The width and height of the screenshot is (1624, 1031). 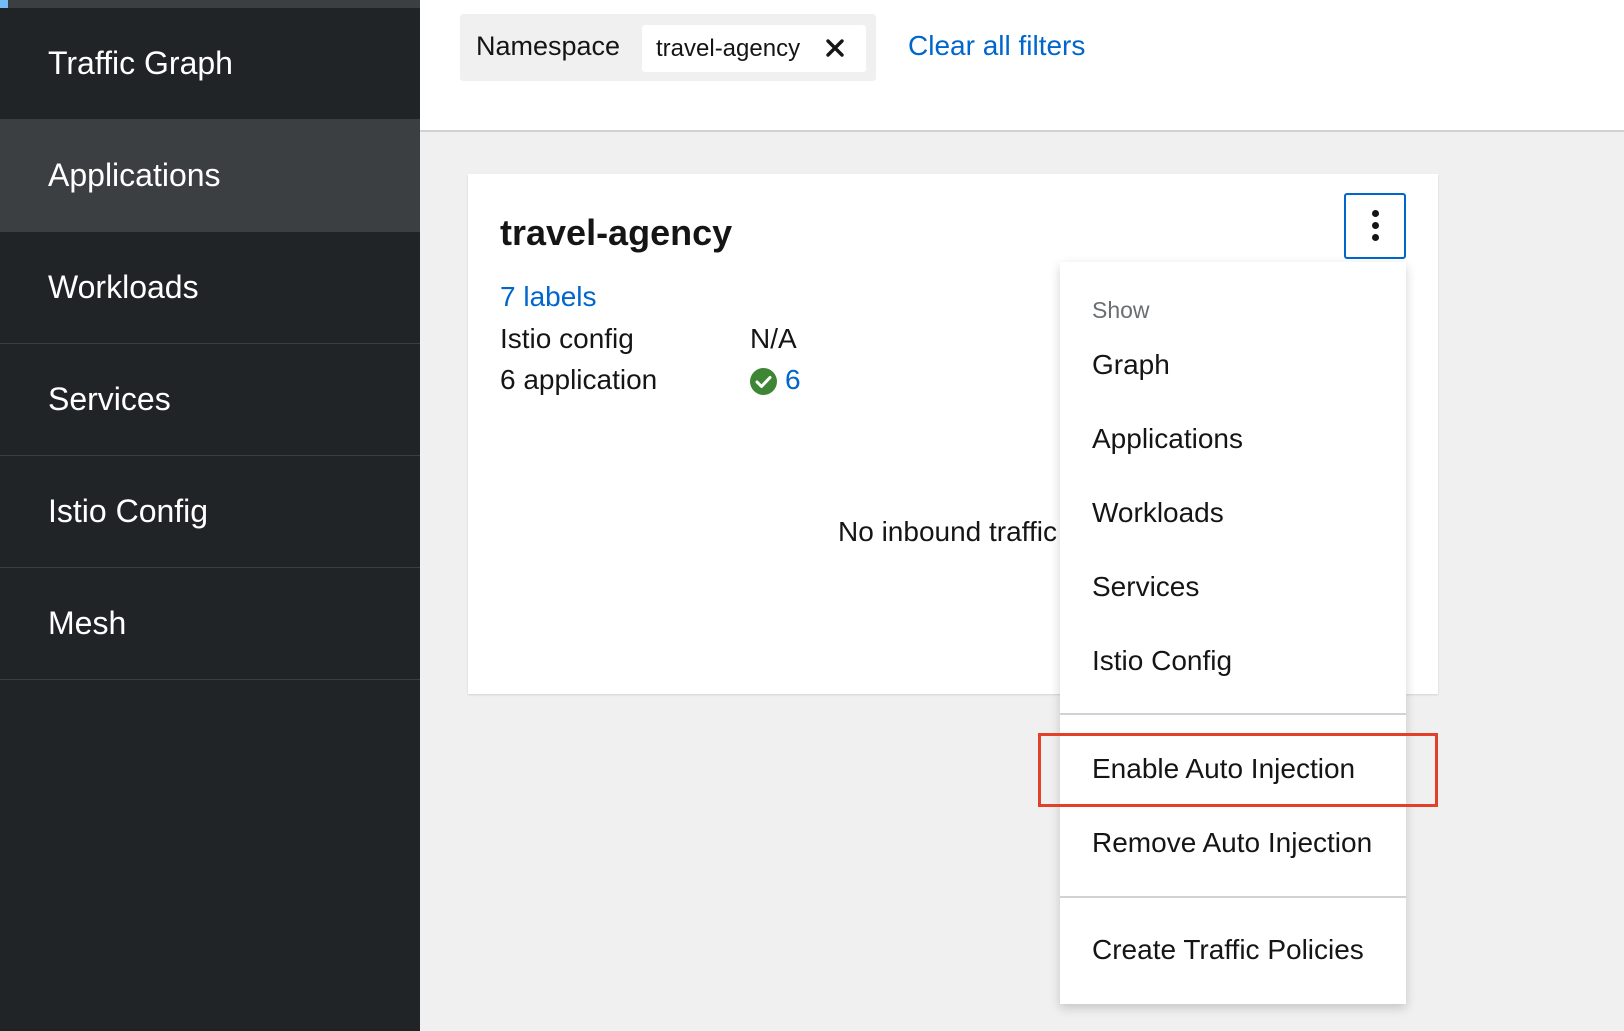 I want to click on menu-item-label: Applications, so click(x=1167, y=438).